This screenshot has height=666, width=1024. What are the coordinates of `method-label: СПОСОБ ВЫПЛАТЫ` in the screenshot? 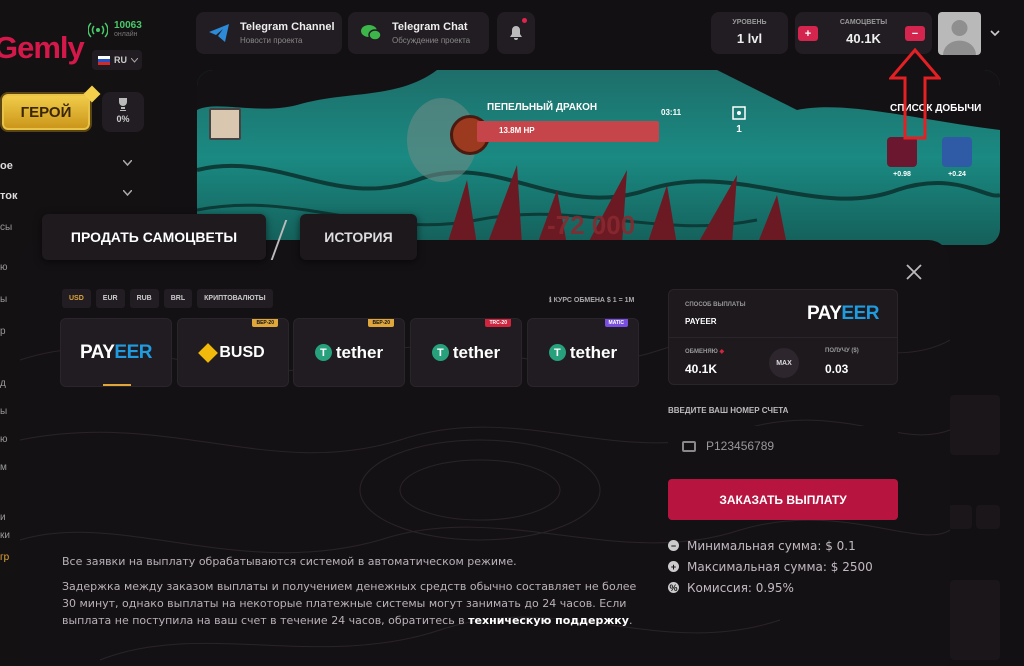 It's located at (715, 305).